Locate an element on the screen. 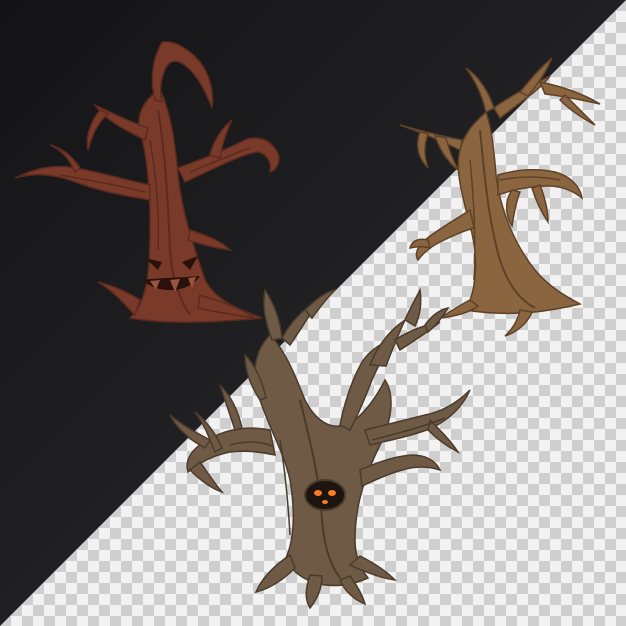 The width and height of the screenshot is (626, 626). right-glowing-eye is located at coordinates (332, 493).